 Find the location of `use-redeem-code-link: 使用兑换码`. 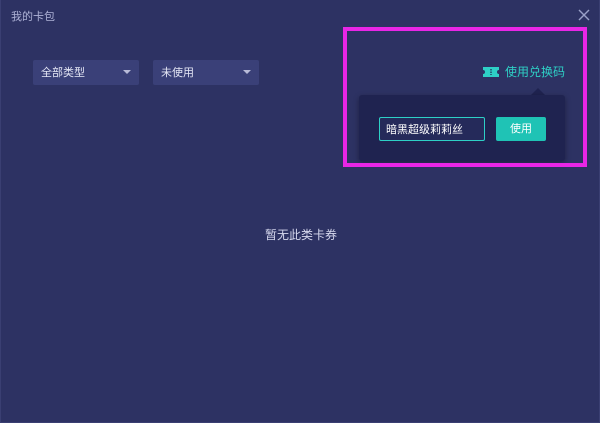

use-redeem-code-link: 使用兑换码 is located at coordinates (523, 72).